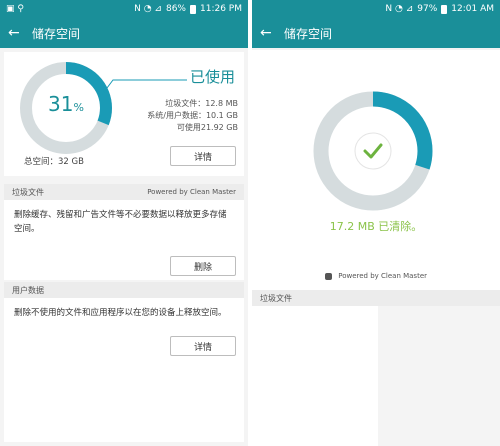  Describe the element at coordinates (472, 9) in the screenshot. I see `clock: 12:01 AM` at that location.